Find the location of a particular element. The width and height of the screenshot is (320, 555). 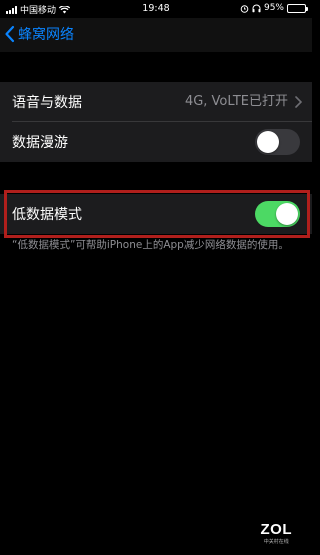

headphones-icon is located at coordinates (256, 8).